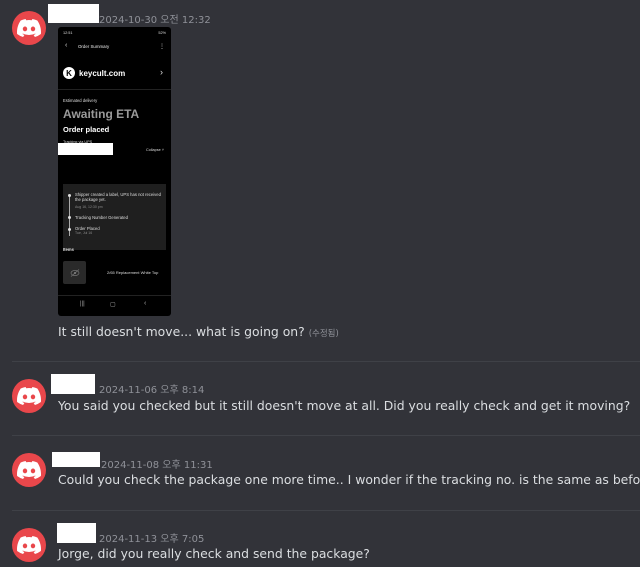 This screenshot has height=567, width=640. Describe the element at coordinates (74, 272) in the screenshot. I see `image-off-icon` at that location.